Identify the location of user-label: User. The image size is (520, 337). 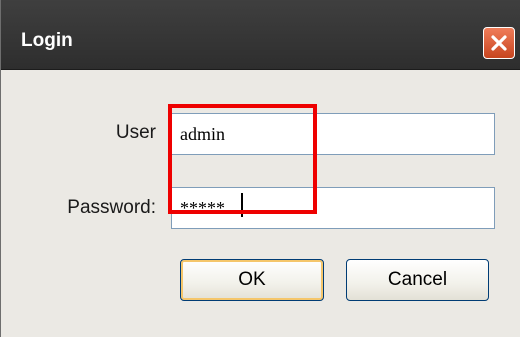
(135, 132).